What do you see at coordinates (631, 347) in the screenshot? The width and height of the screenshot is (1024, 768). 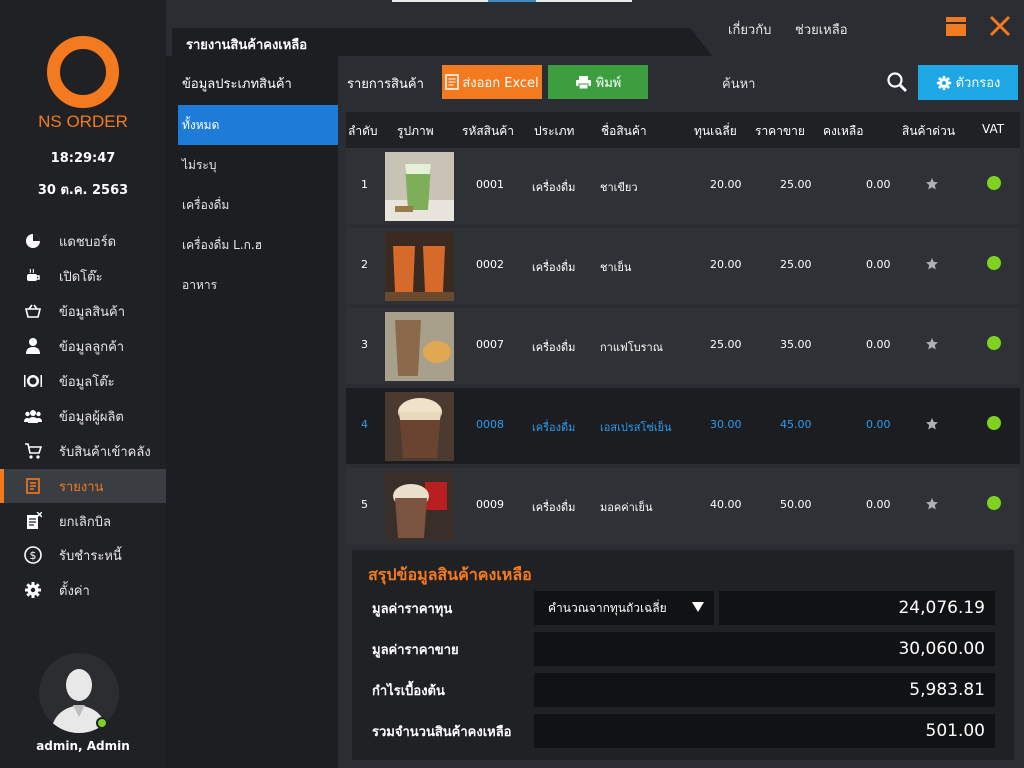 I see `product-name: กาแฟโบราณ` at bounding box center [631, 347].